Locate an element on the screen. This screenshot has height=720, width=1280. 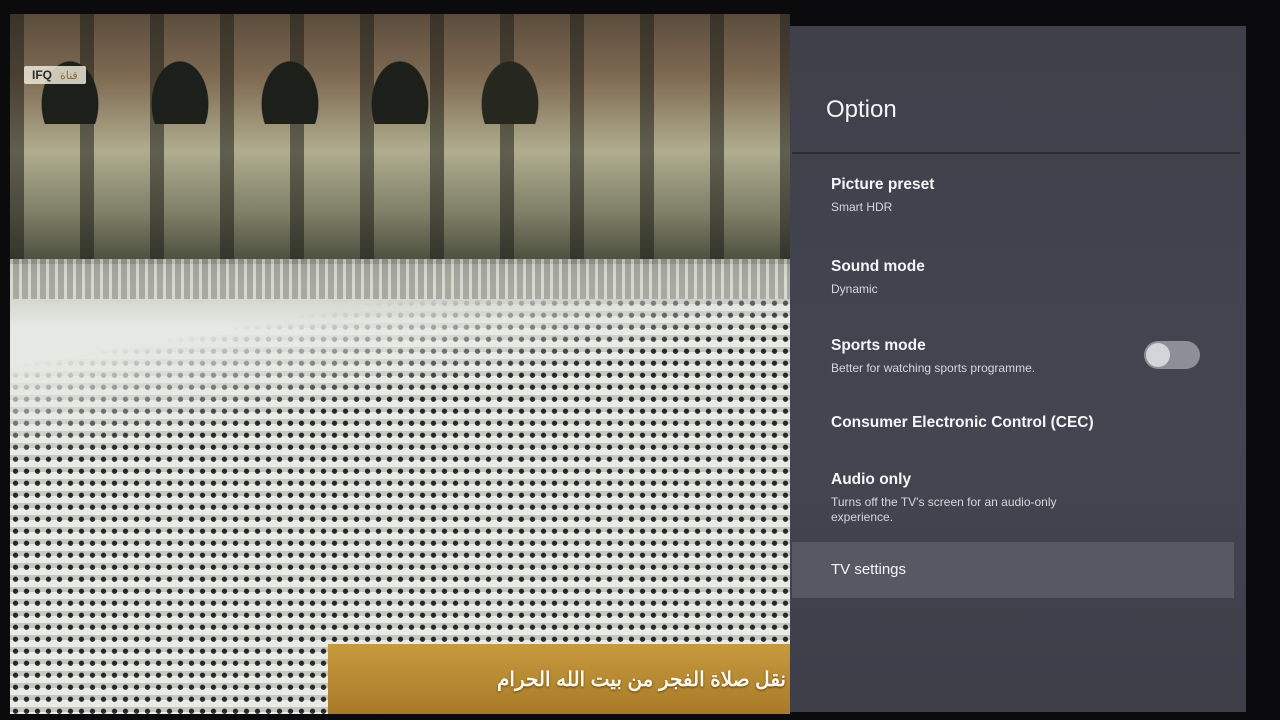
sports-mode-toggle is located at coordinates (1172, 355).